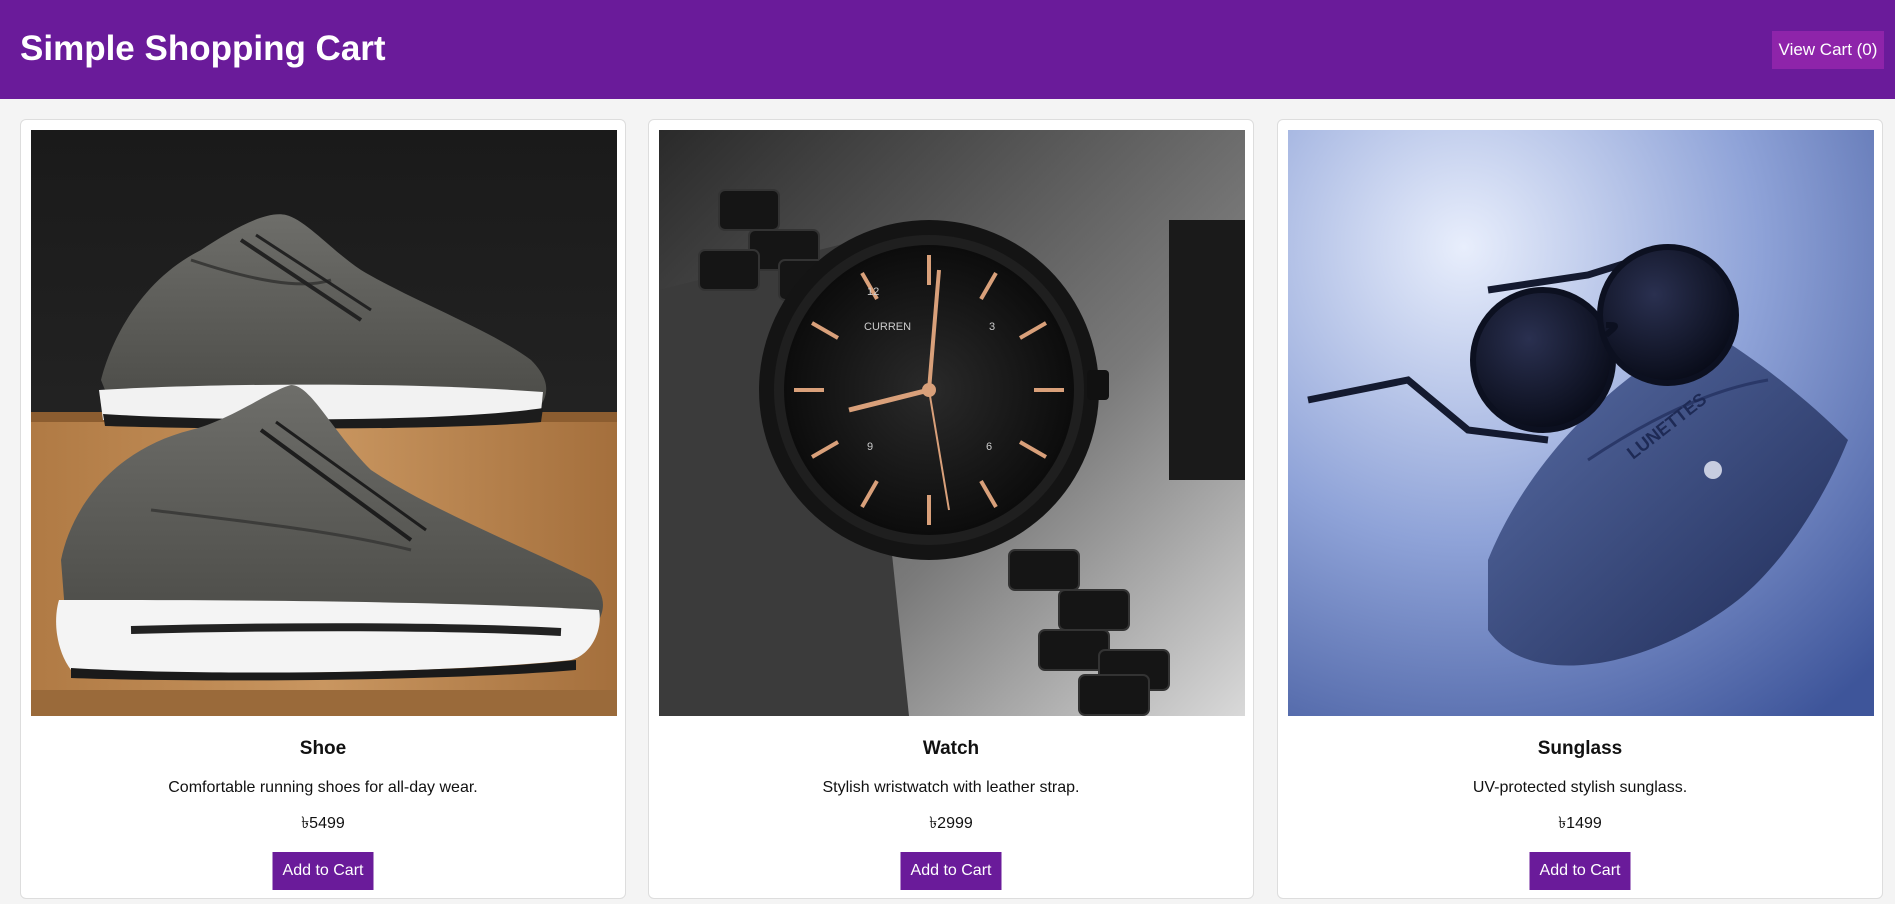 Image resolution: width=1895 pixels, height=904 pixels. I want to click on view-cart-button: View Cart (0), so click(1828, 50).